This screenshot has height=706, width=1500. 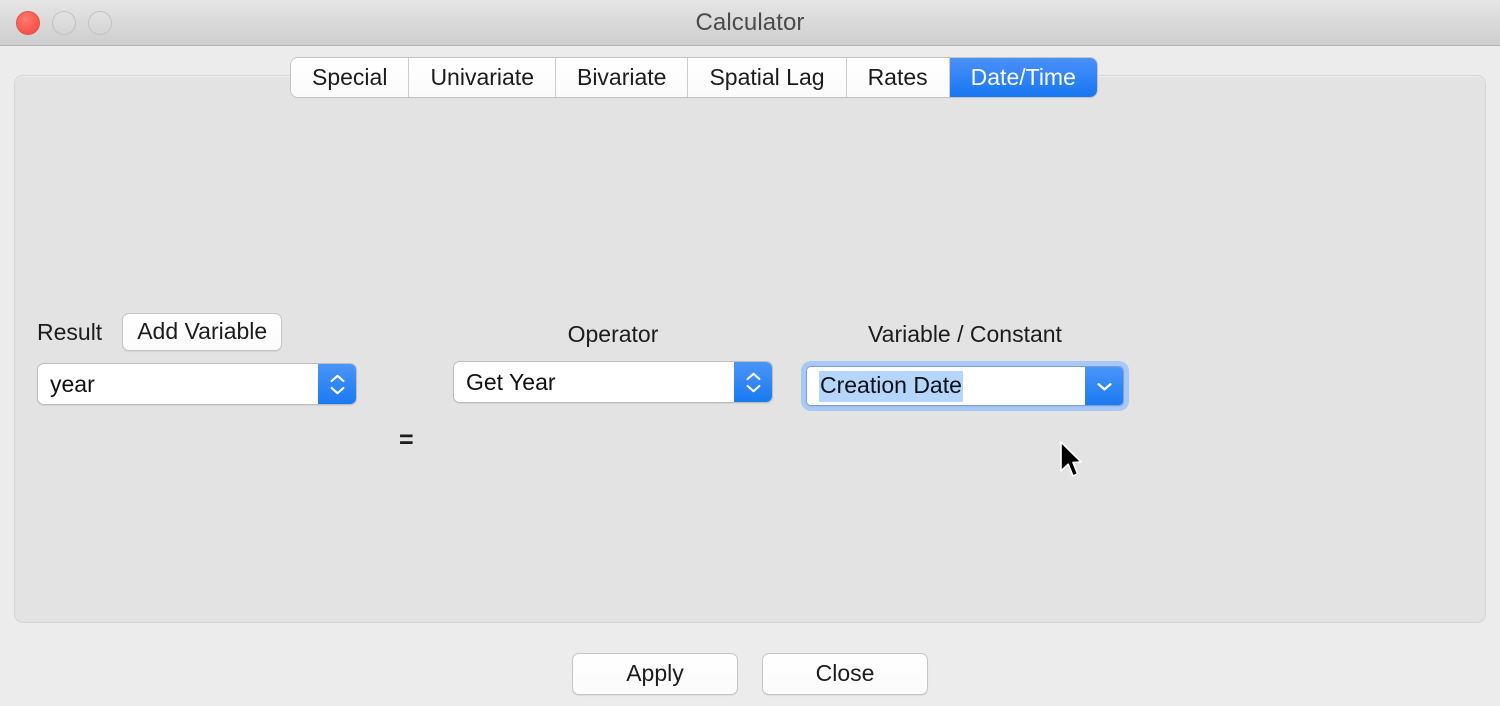 I want to click on tab-special: Special, so click(x=350, y=77).